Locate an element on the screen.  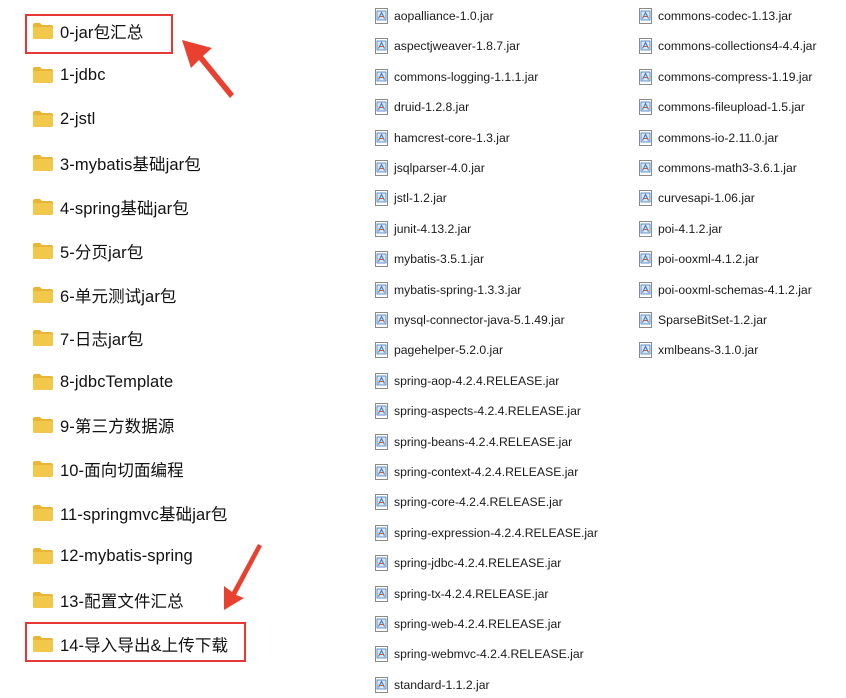
jar-file-item: spring-expression-4.2.4.RELEASE.jar is located at coordinates (486, 533).